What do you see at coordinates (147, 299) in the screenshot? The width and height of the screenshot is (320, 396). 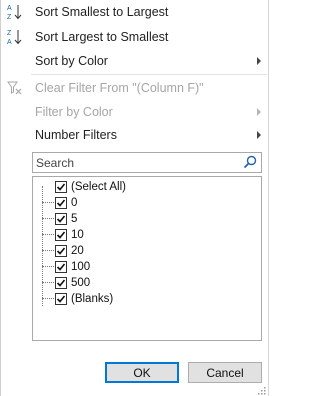 I see `value-item-blanks: (Blanks)` at bounding box center [147, 299].